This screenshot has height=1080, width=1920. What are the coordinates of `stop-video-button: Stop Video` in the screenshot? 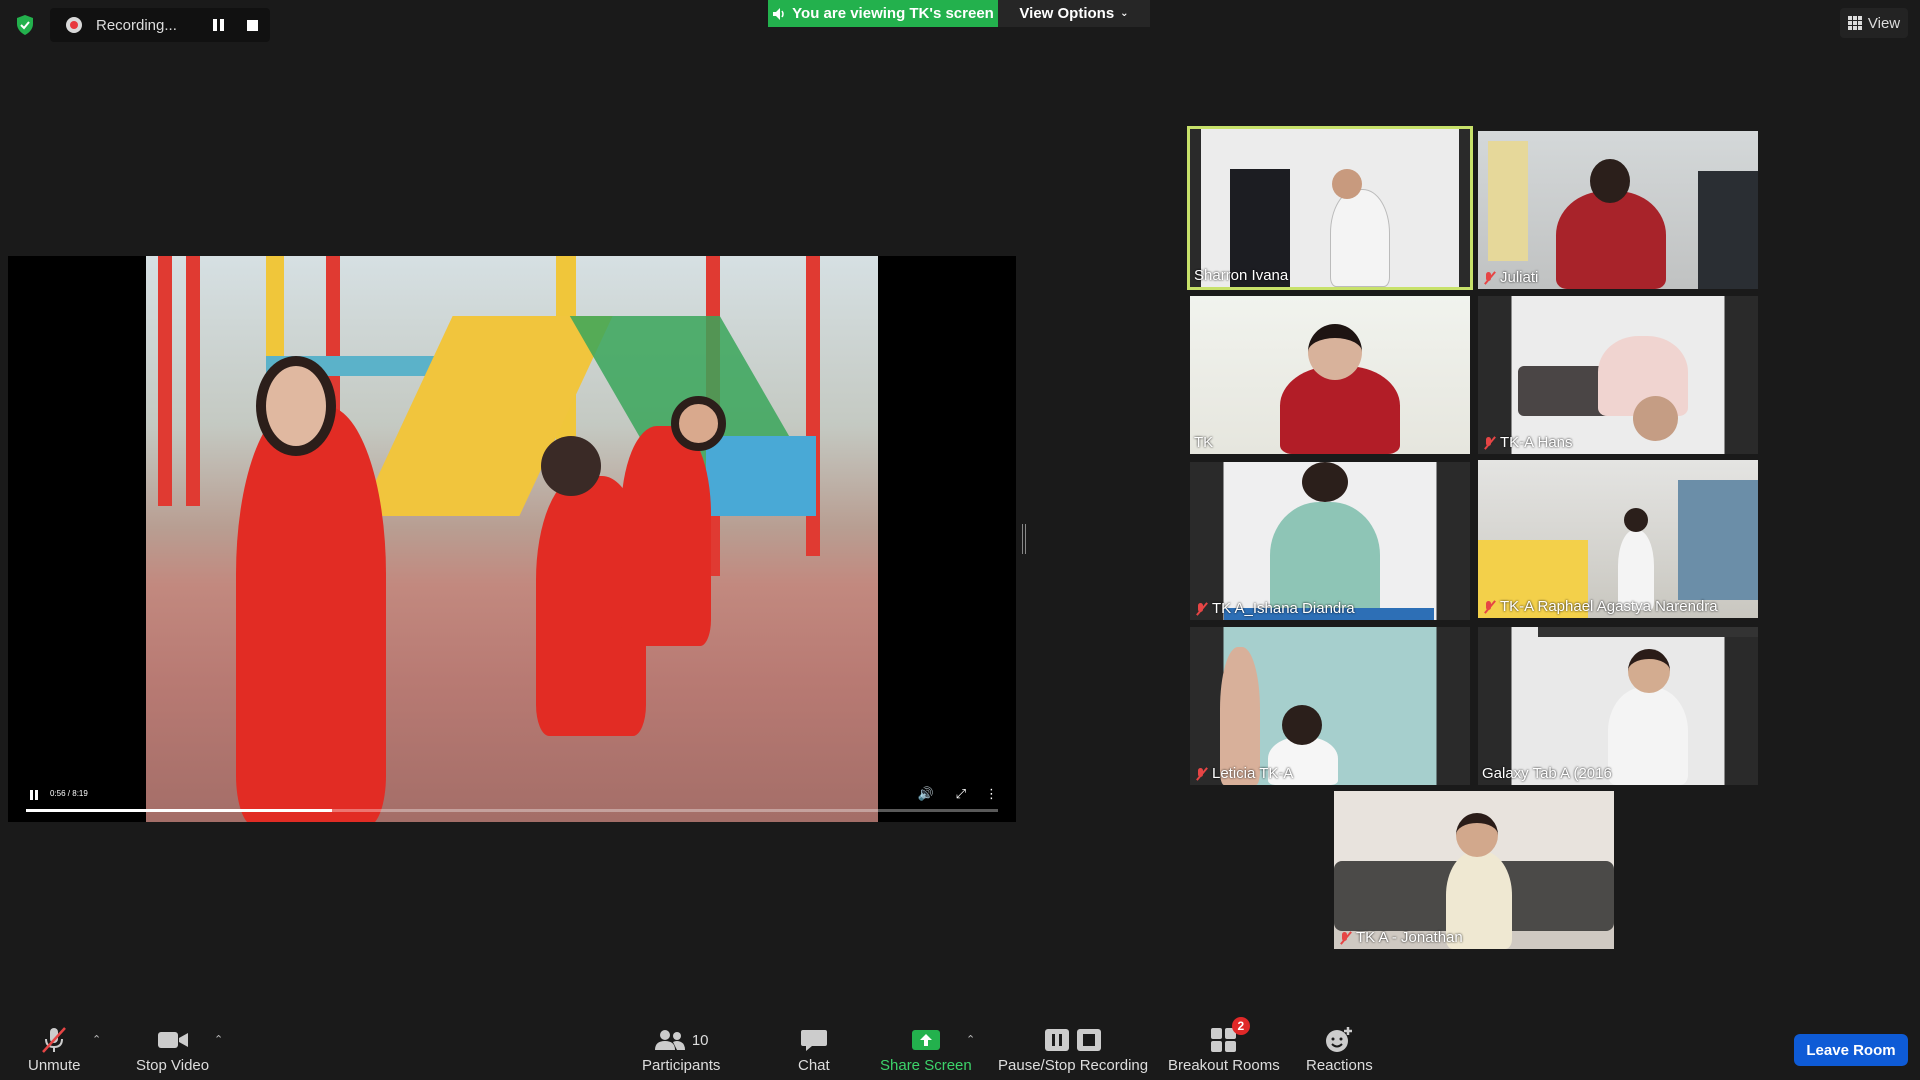 It's located at (172, 1048).